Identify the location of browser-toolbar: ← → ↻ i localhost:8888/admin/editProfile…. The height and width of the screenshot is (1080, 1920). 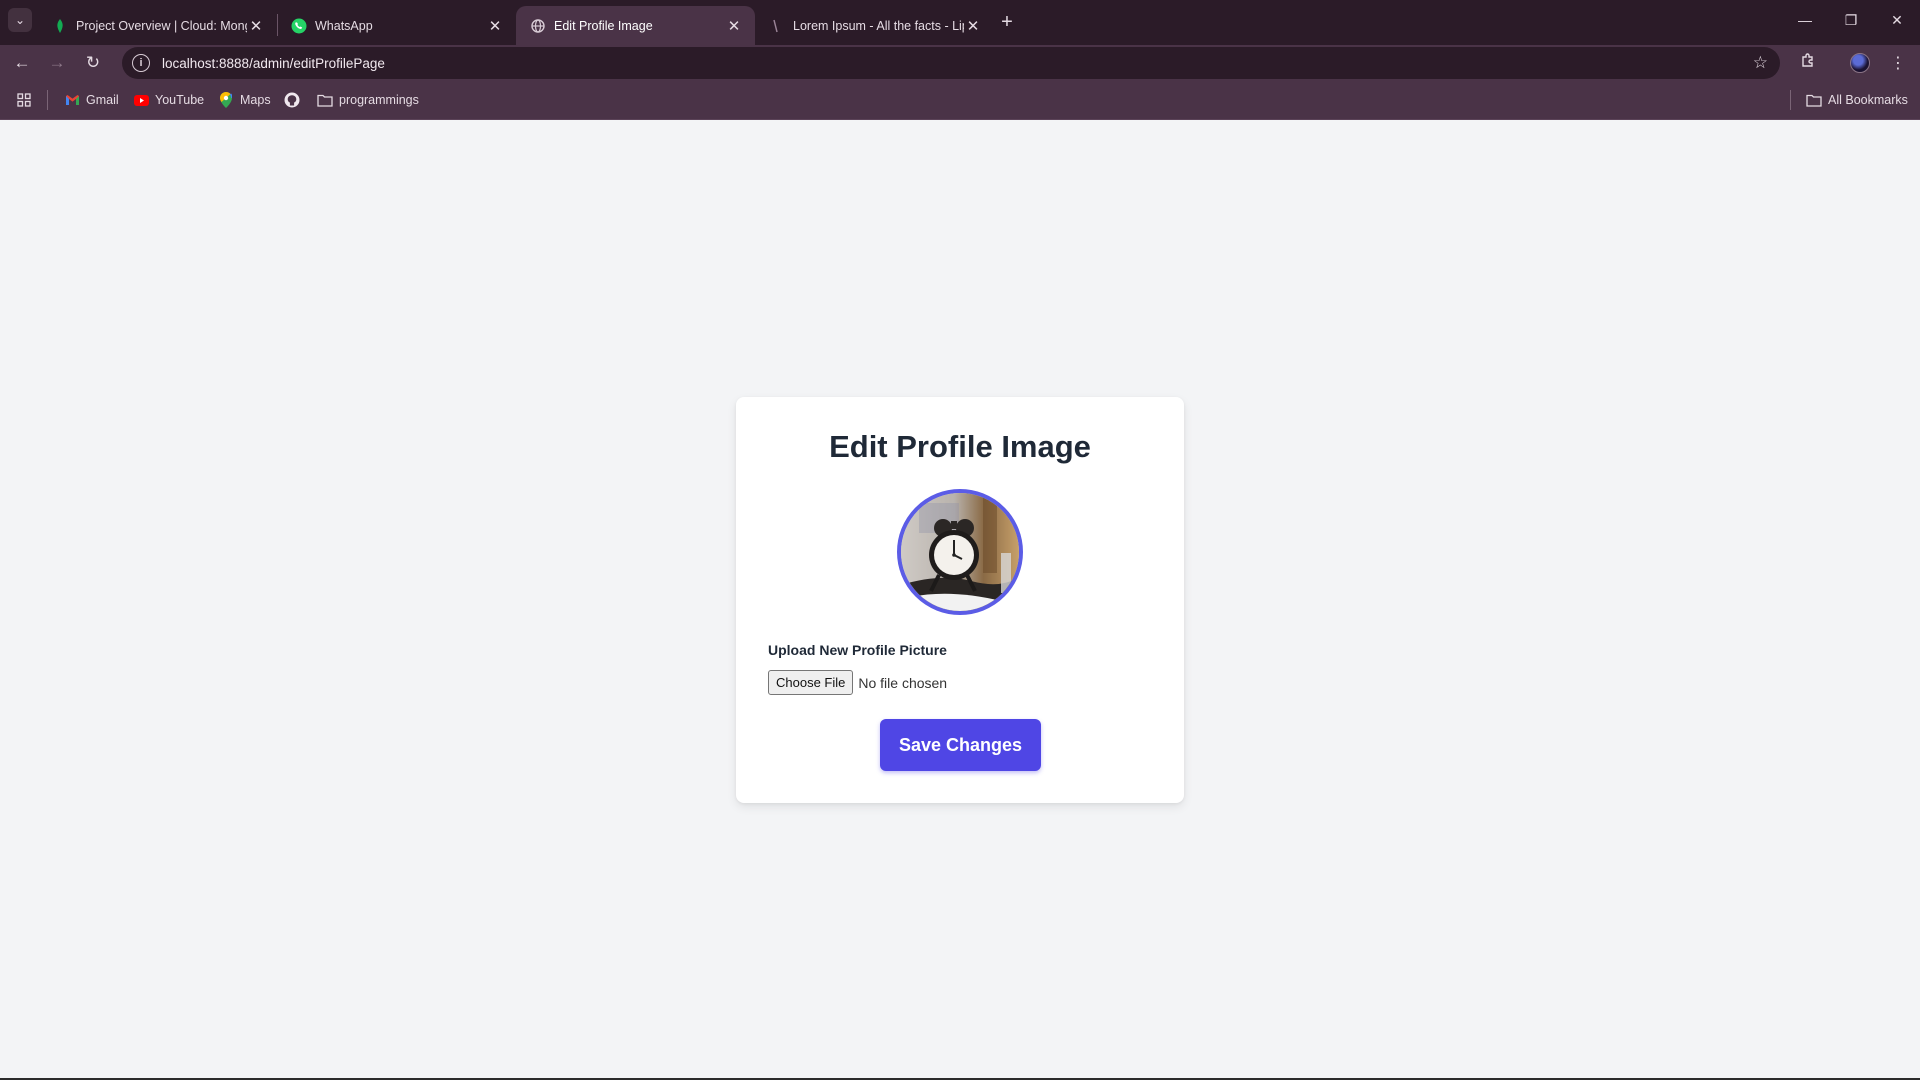
(960, 63).